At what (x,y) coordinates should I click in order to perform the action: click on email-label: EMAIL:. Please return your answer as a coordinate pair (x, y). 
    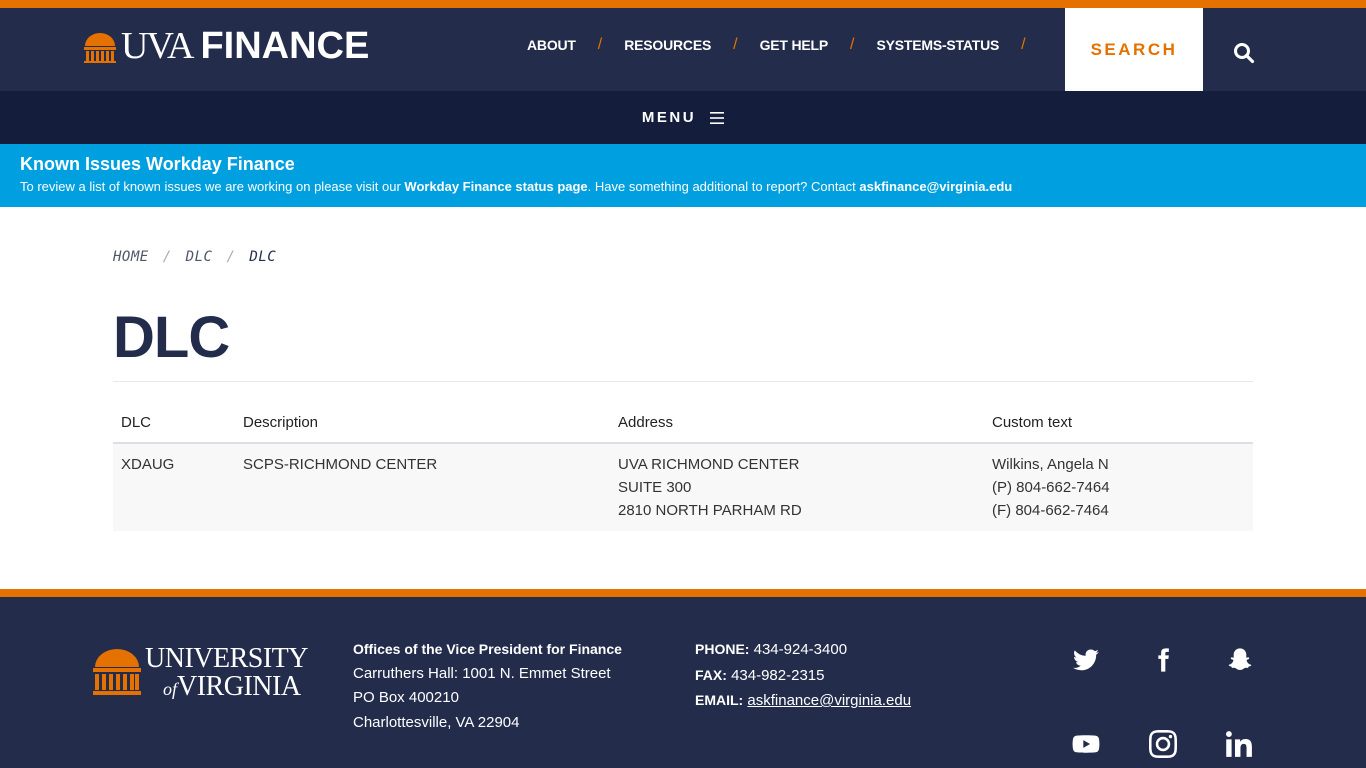
    Looking at the image, I should click on (719, 700).